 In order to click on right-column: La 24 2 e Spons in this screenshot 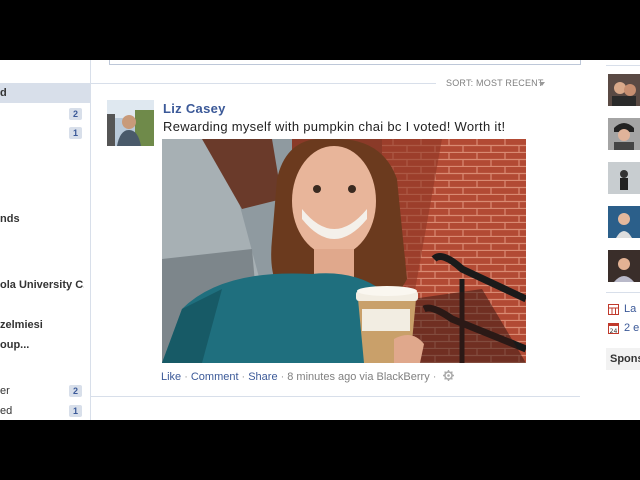, I will do `click(619, 240)`.